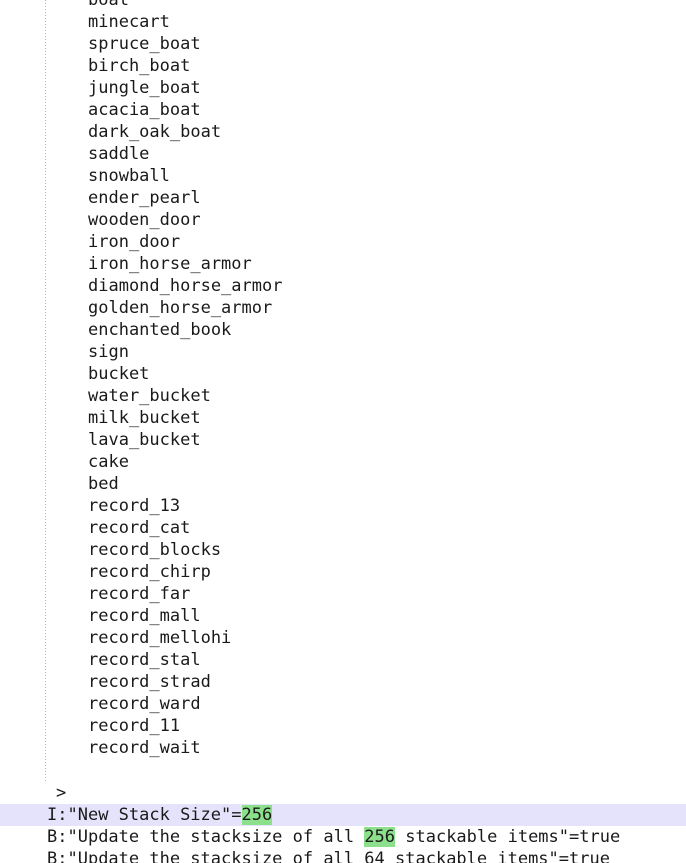 The image size is (686, 863). What do you see at coordinates (343, 793) in the screenshot?
I see `collapsed-node-marker-row: >` at bounding box center [343, 793].